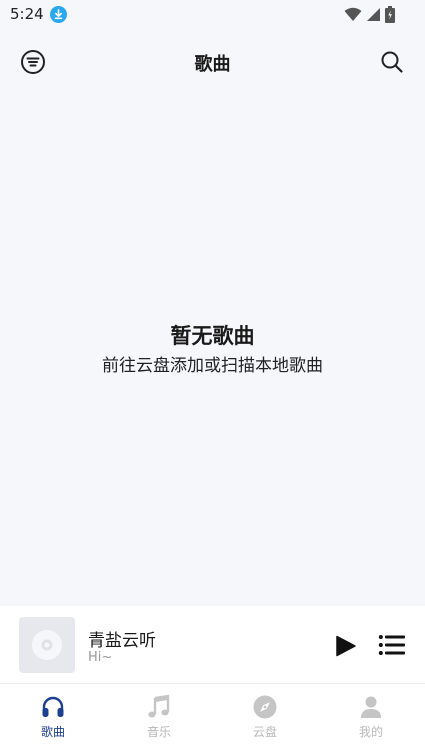 The image size is (425, 756). Describe the element at coordinates (212, 366) in the screenshot. I see `empty-state-subtitle: 前往云盘添加或扫描本地歌曲` at that location.